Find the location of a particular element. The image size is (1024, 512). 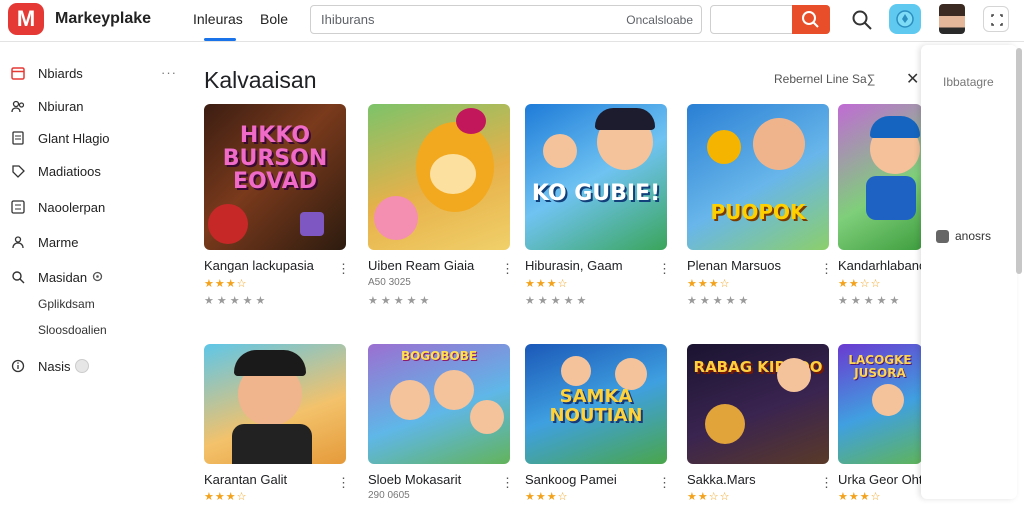

search-input: Ihiburans Oncalsloabe is located at coordinates (506, 19).